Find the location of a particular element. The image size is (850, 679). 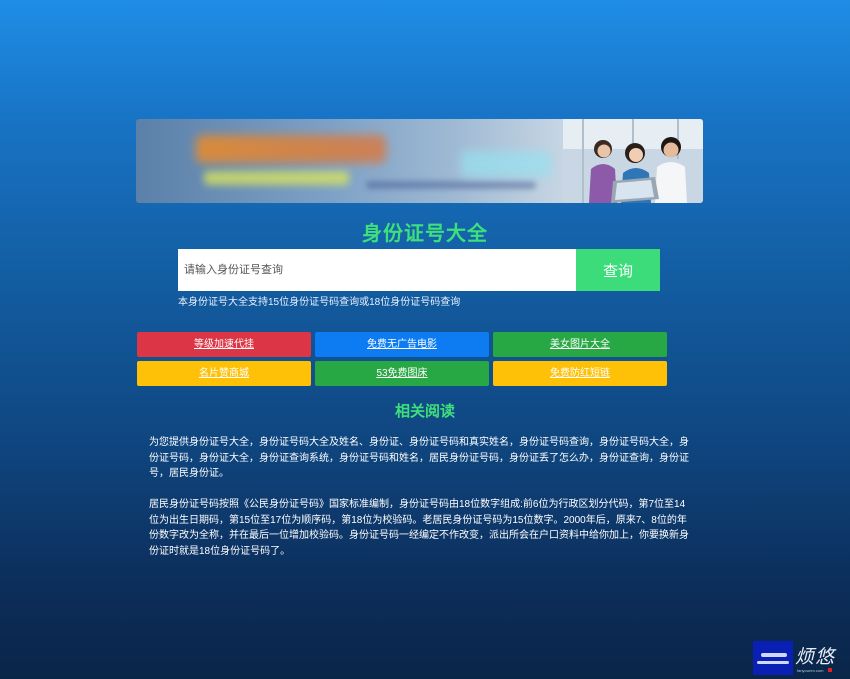

banner-blurred-title is located at coordinates (291, 149).